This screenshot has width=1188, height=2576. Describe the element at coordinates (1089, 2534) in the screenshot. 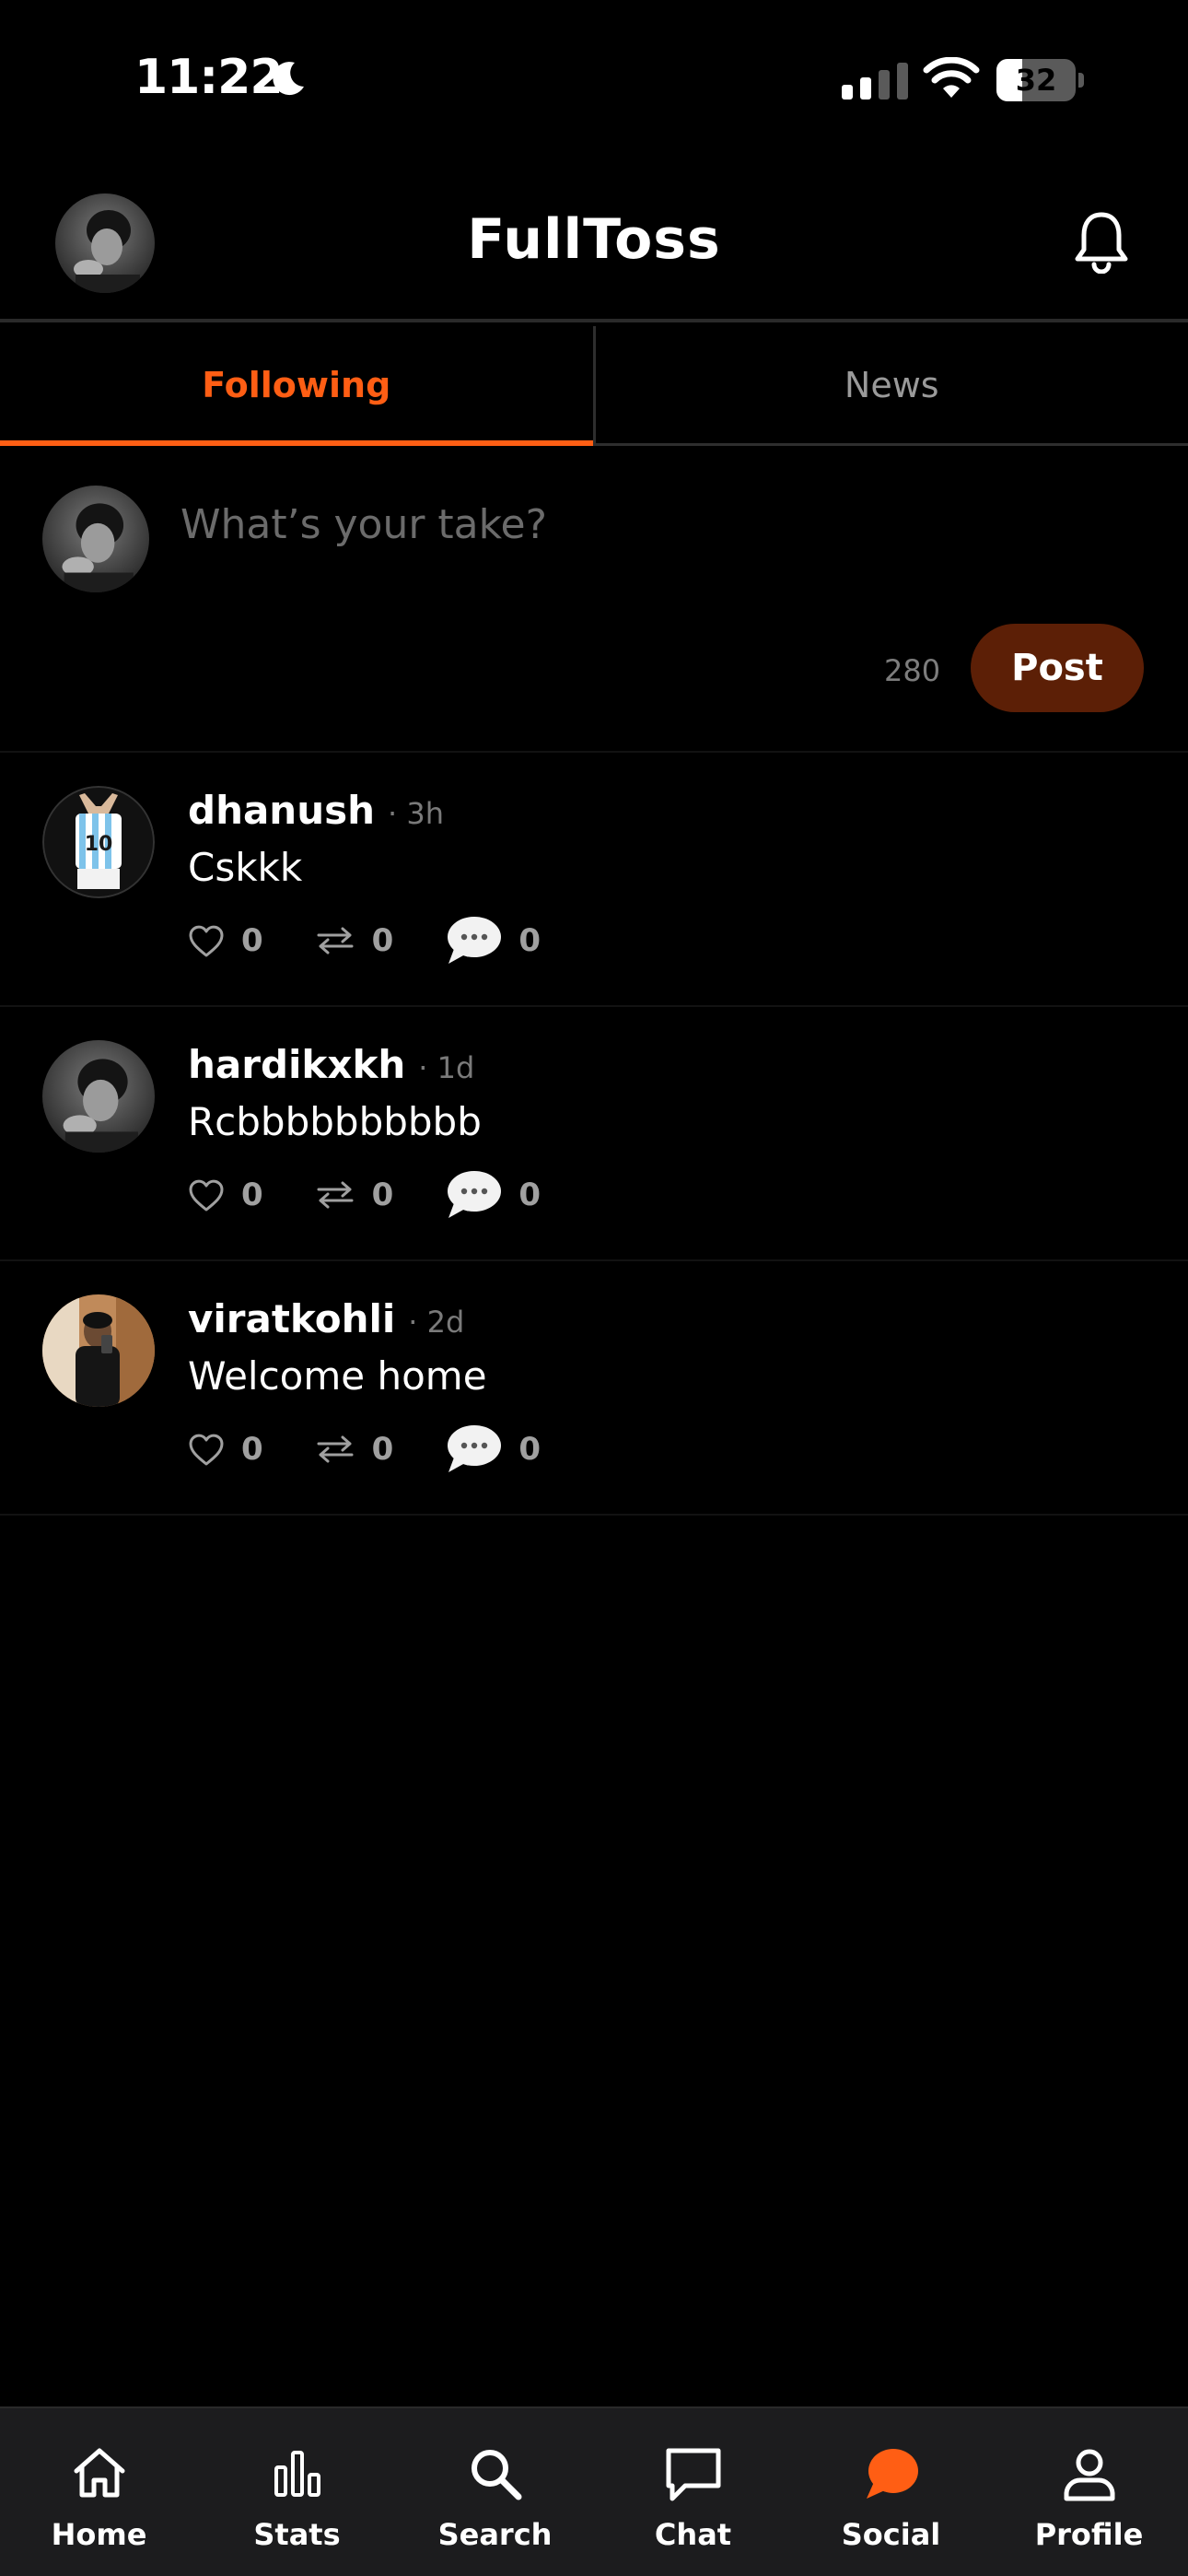

I see `nav-profile-label: Profile` at that location.